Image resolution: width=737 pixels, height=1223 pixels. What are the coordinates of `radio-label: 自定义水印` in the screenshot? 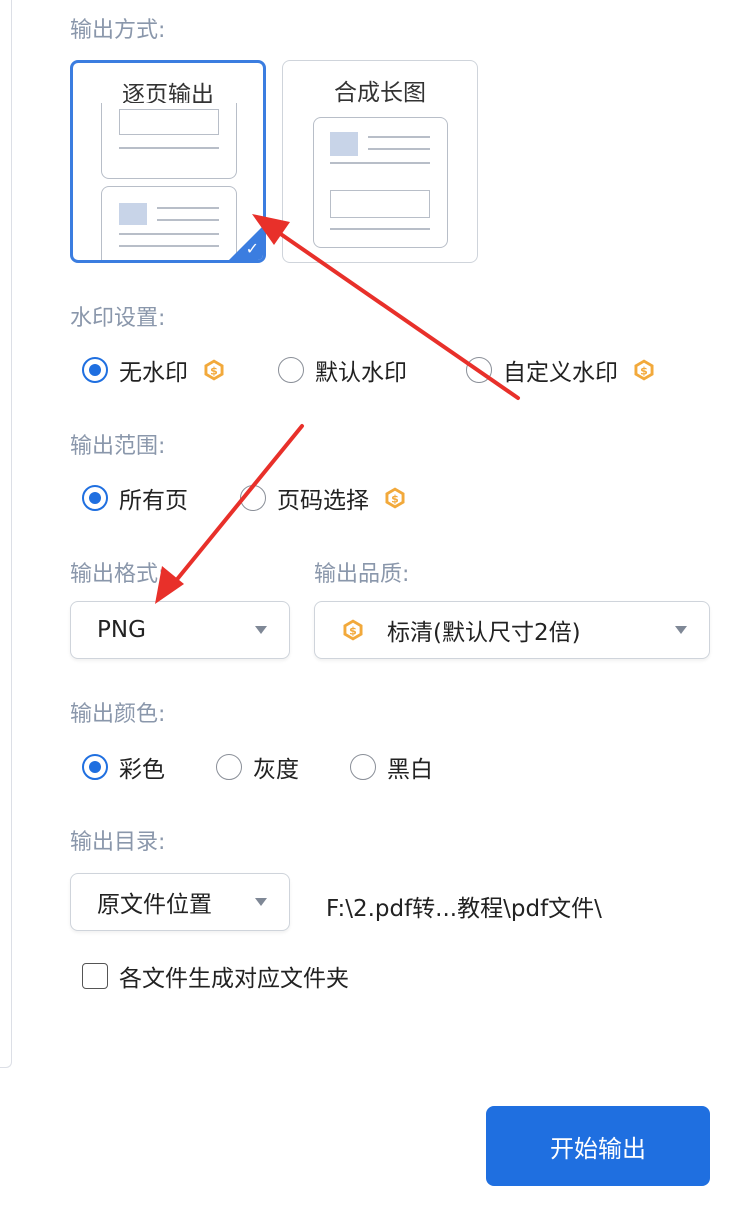 It's located at (560, 373).